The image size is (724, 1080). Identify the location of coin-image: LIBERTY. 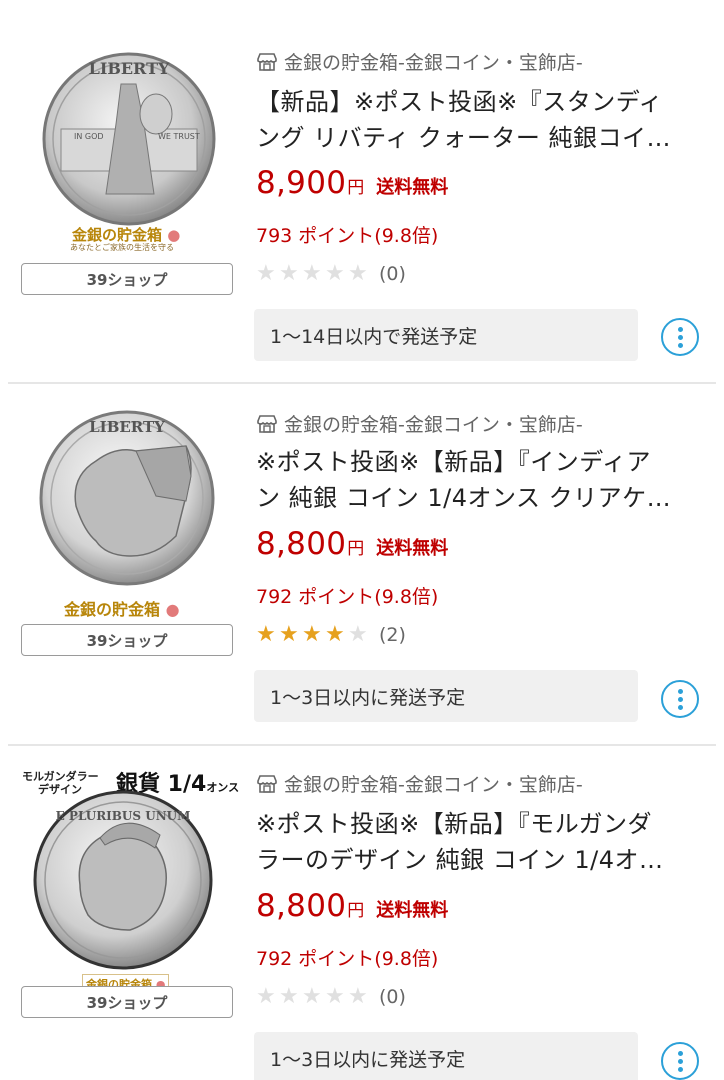
(127, 498).